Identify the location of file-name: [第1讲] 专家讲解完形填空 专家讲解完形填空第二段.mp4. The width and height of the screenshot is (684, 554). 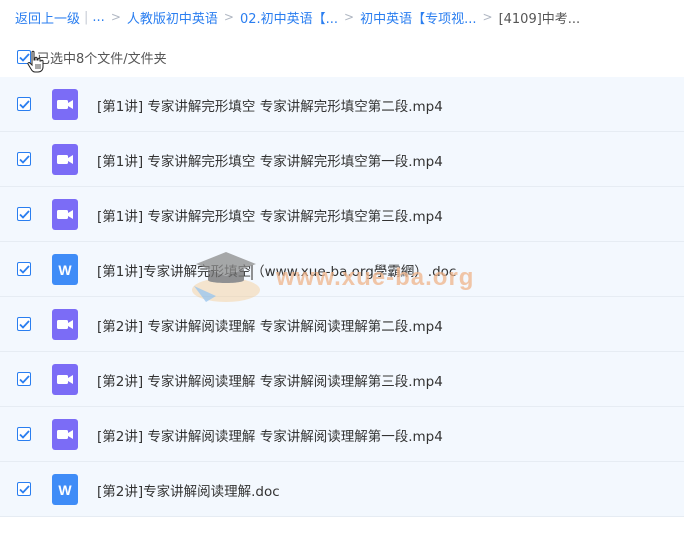
(270, 105).